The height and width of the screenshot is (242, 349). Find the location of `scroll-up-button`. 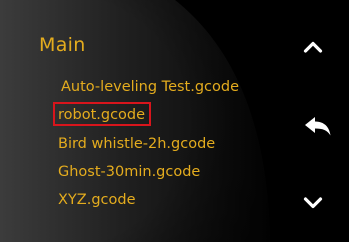

scroll-up-button is located at coordinates (313, 47).